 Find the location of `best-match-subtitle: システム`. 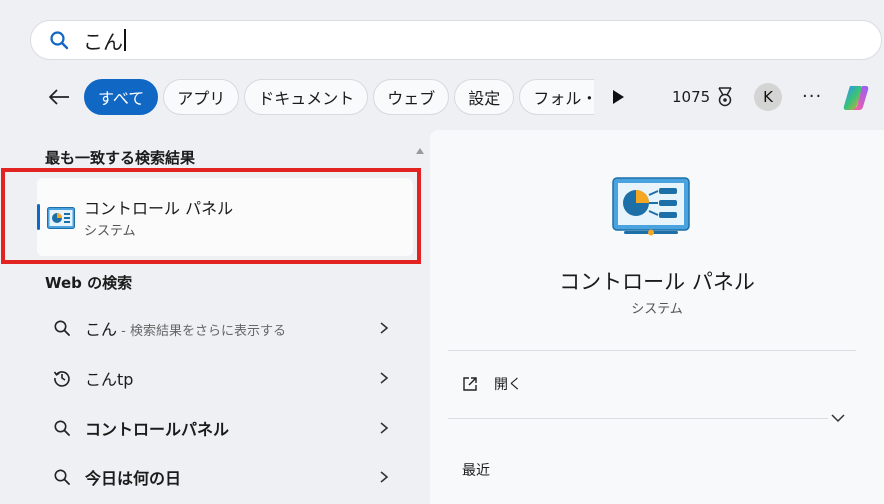

best-match-subtitle: システム is located at coordinates (110, 231).